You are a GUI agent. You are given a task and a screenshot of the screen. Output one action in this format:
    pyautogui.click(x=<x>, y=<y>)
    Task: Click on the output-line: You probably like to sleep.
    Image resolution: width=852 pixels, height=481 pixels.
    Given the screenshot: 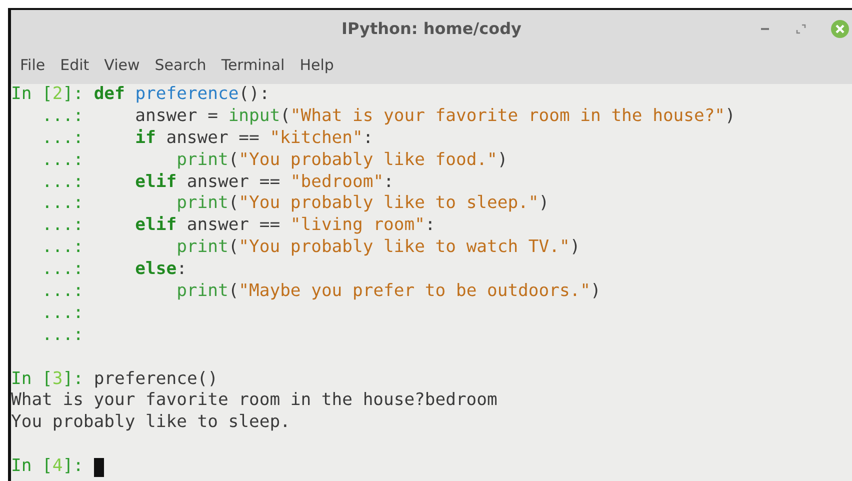 What is the action you would take?
    pyautogui.click(x=150, y=423)
    